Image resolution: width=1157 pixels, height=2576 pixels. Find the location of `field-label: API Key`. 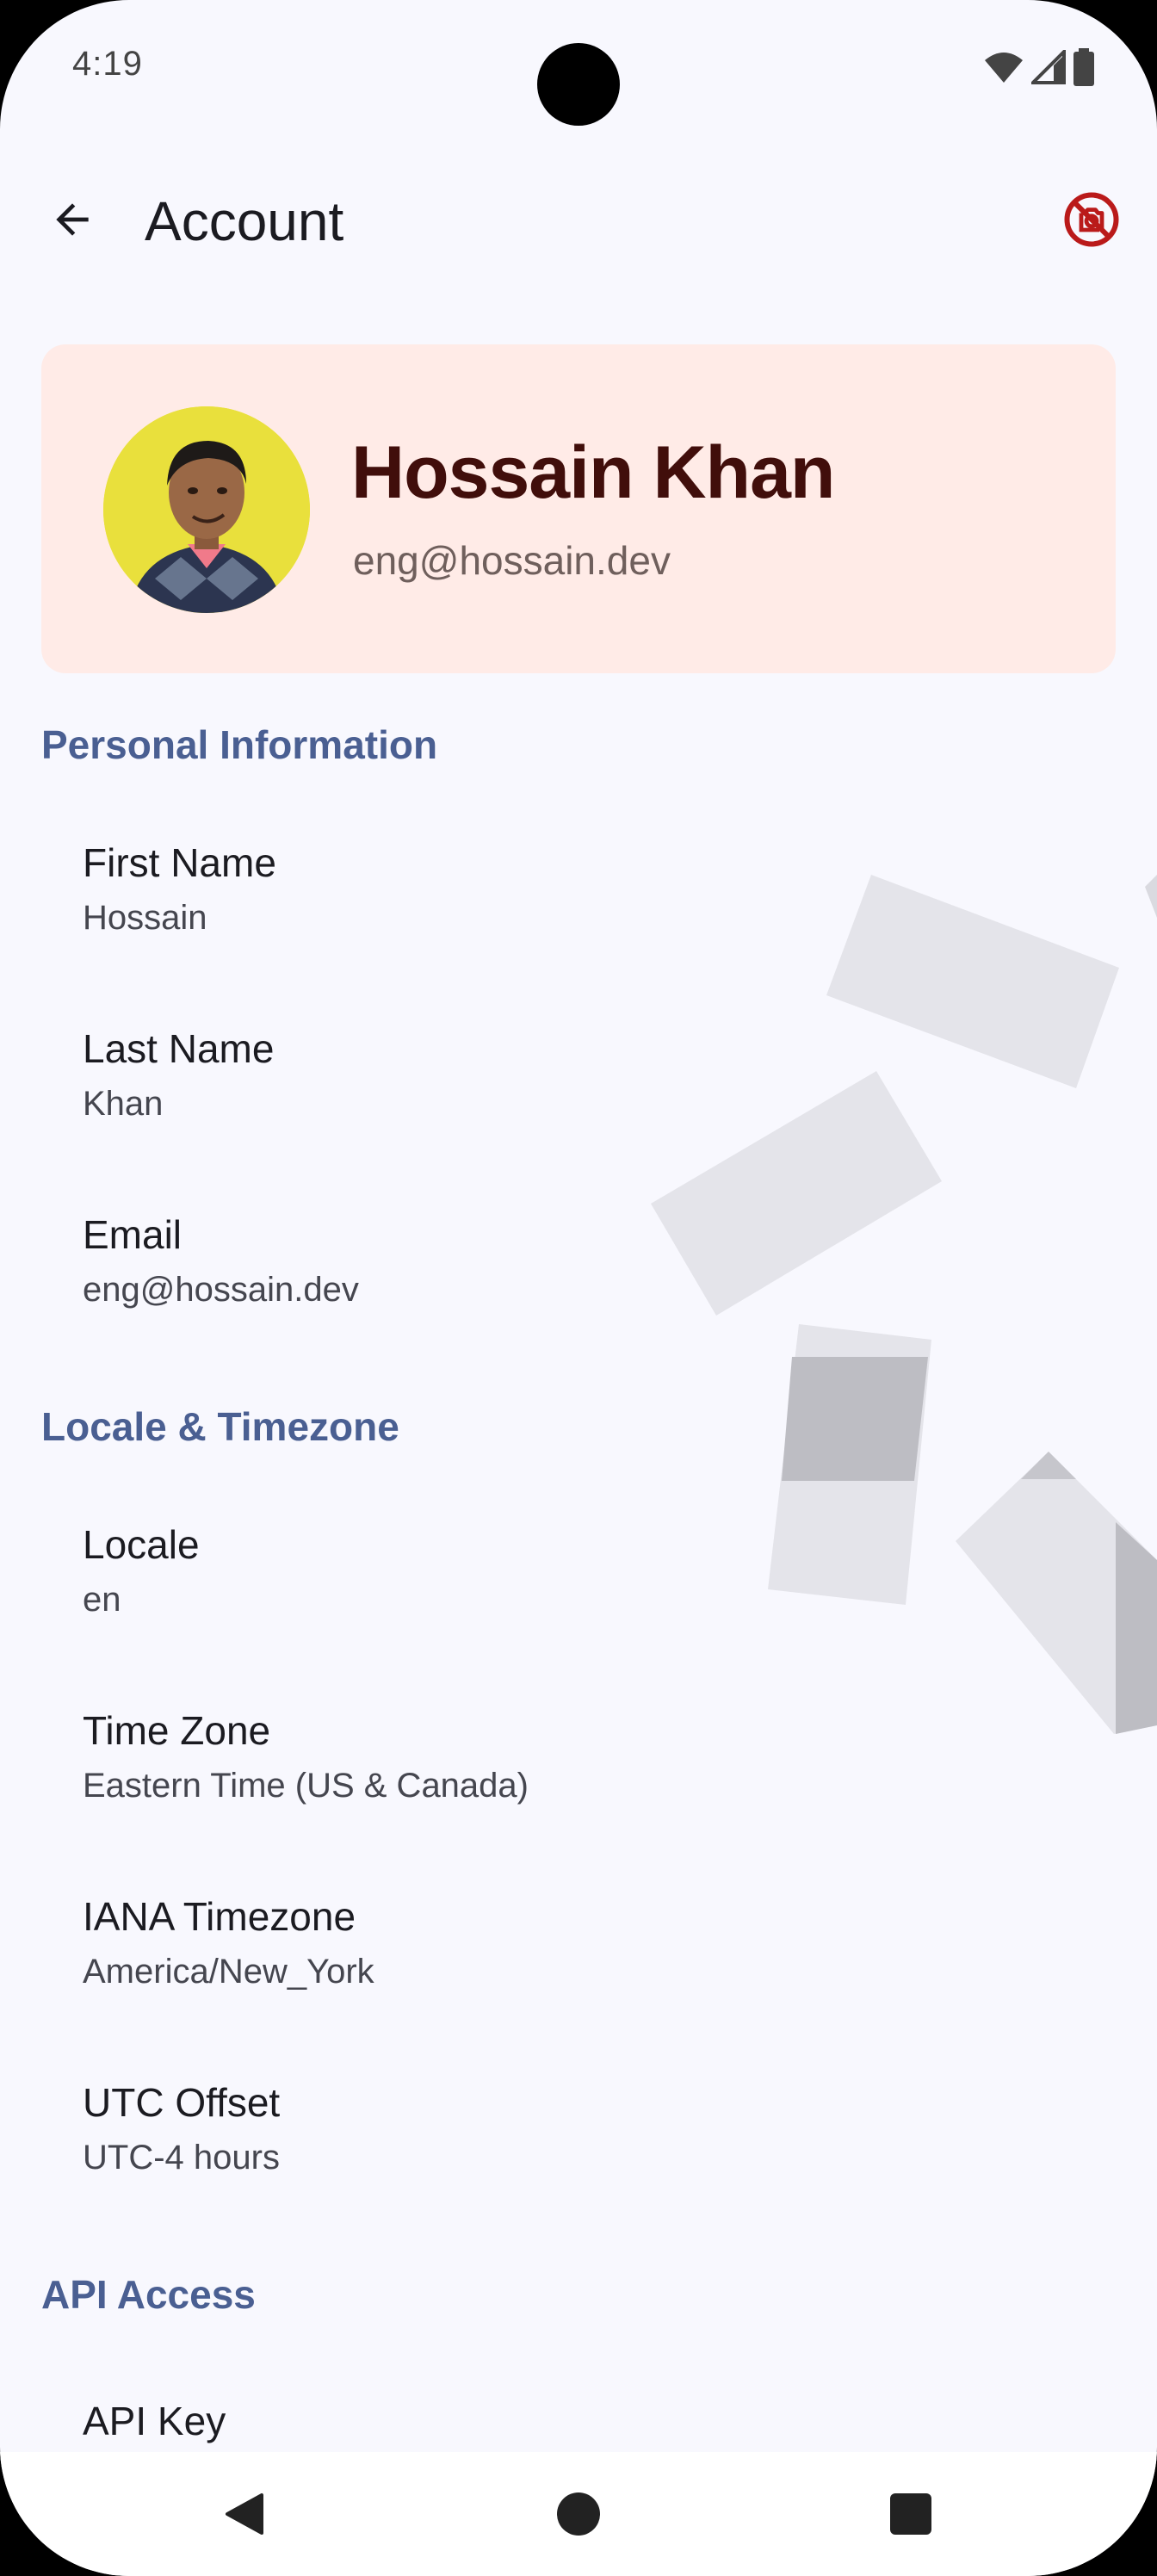

field-label: API Key is located at coordinates (154, 2421).